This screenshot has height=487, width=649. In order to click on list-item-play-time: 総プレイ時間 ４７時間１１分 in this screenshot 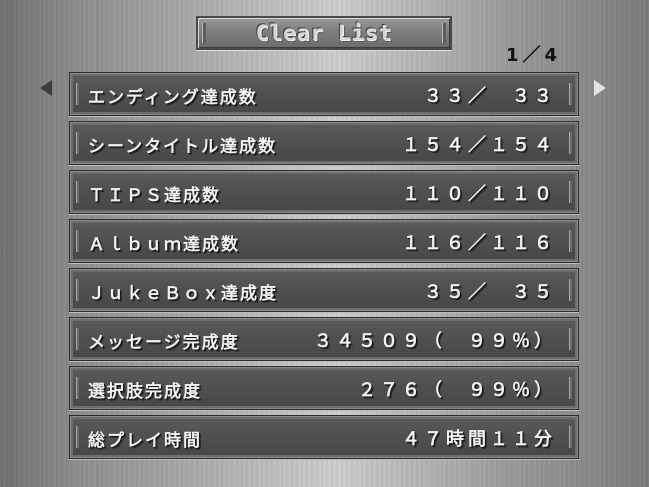, I will do `click(324, 437)`.